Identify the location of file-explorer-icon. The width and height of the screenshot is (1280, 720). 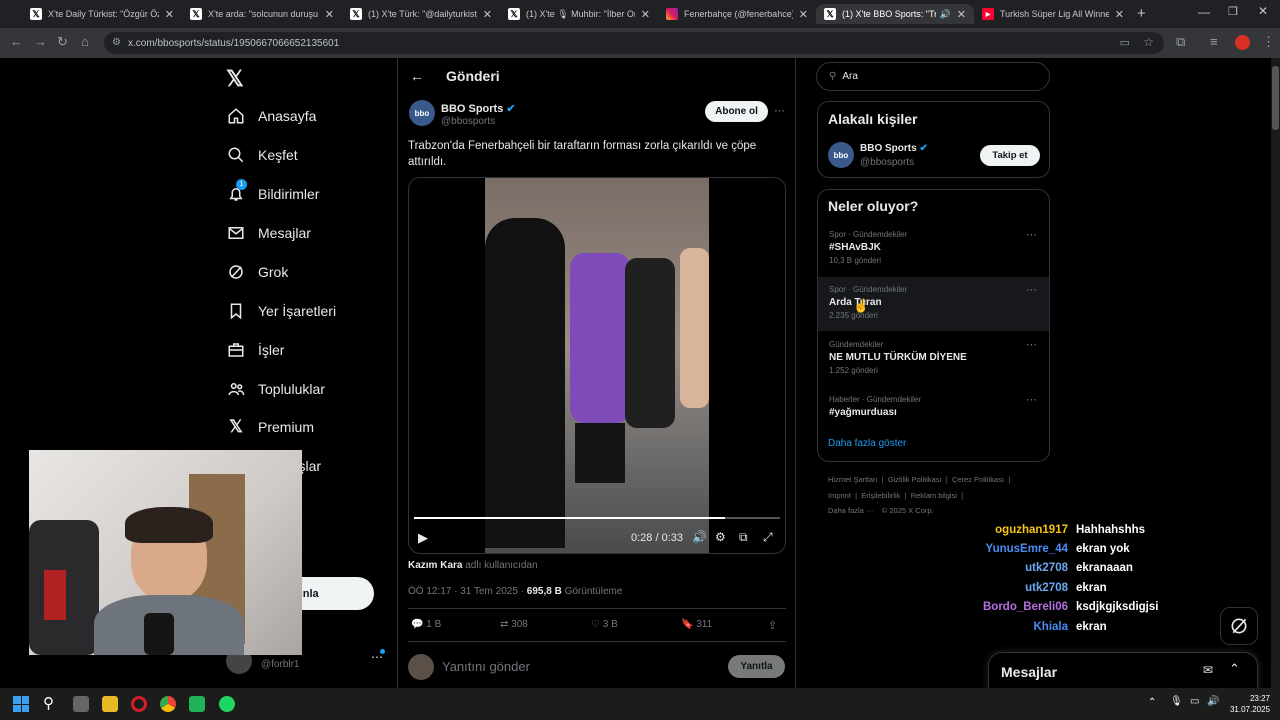
(110, 704).